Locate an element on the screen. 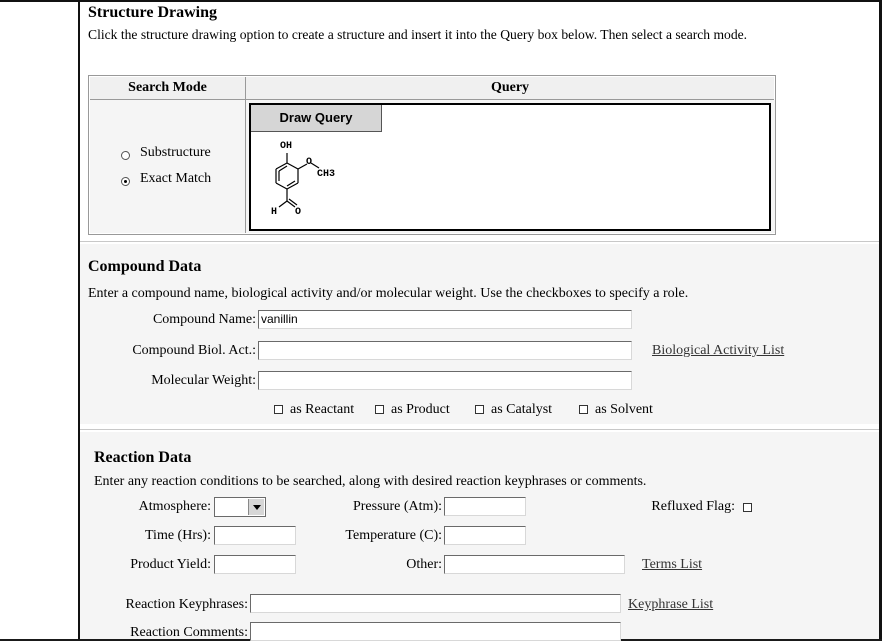  atmosphere-select is located at coordinates (240, 507).